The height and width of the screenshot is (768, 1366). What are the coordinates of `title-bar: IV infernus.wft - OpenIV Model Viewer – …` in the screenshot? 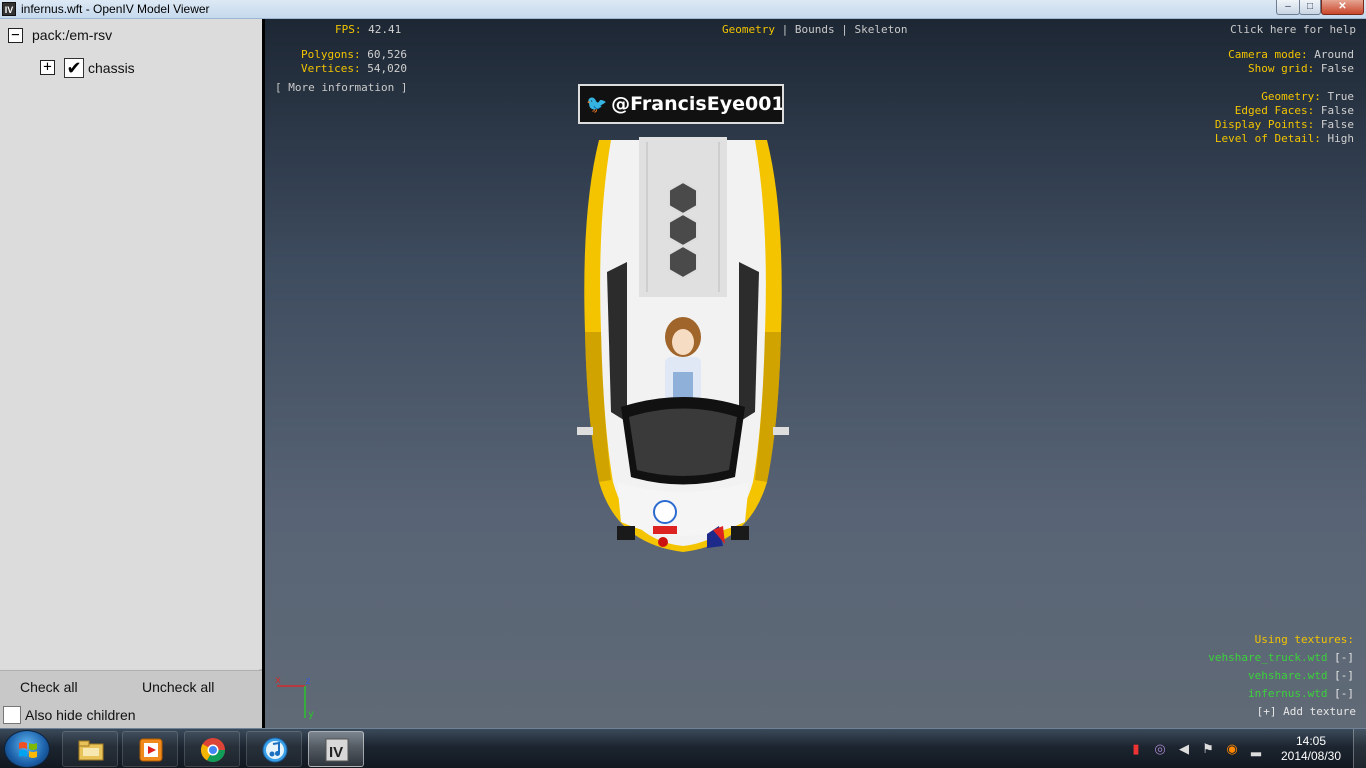 It's located at (683, 9).